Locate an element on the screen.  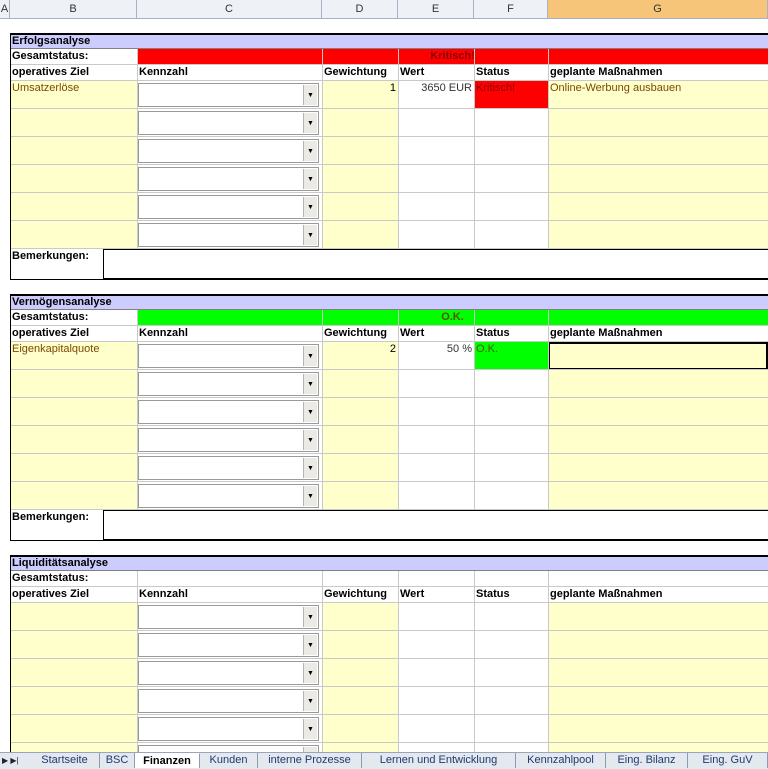
gewichtung-cell: 1 is located at coordinates (360, 95).